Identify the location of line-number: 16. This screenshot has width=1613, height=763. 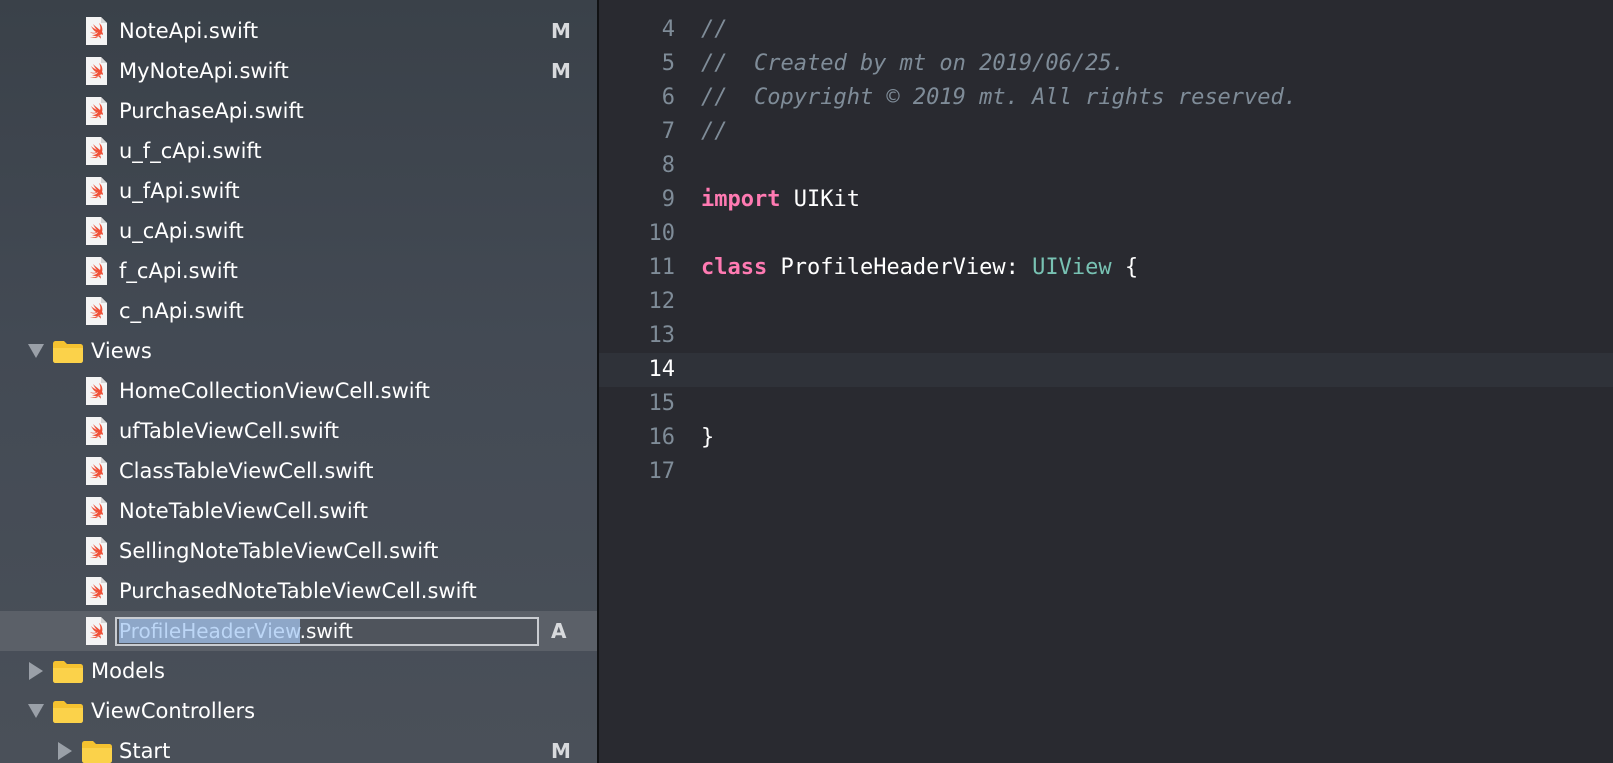
(662, 437).